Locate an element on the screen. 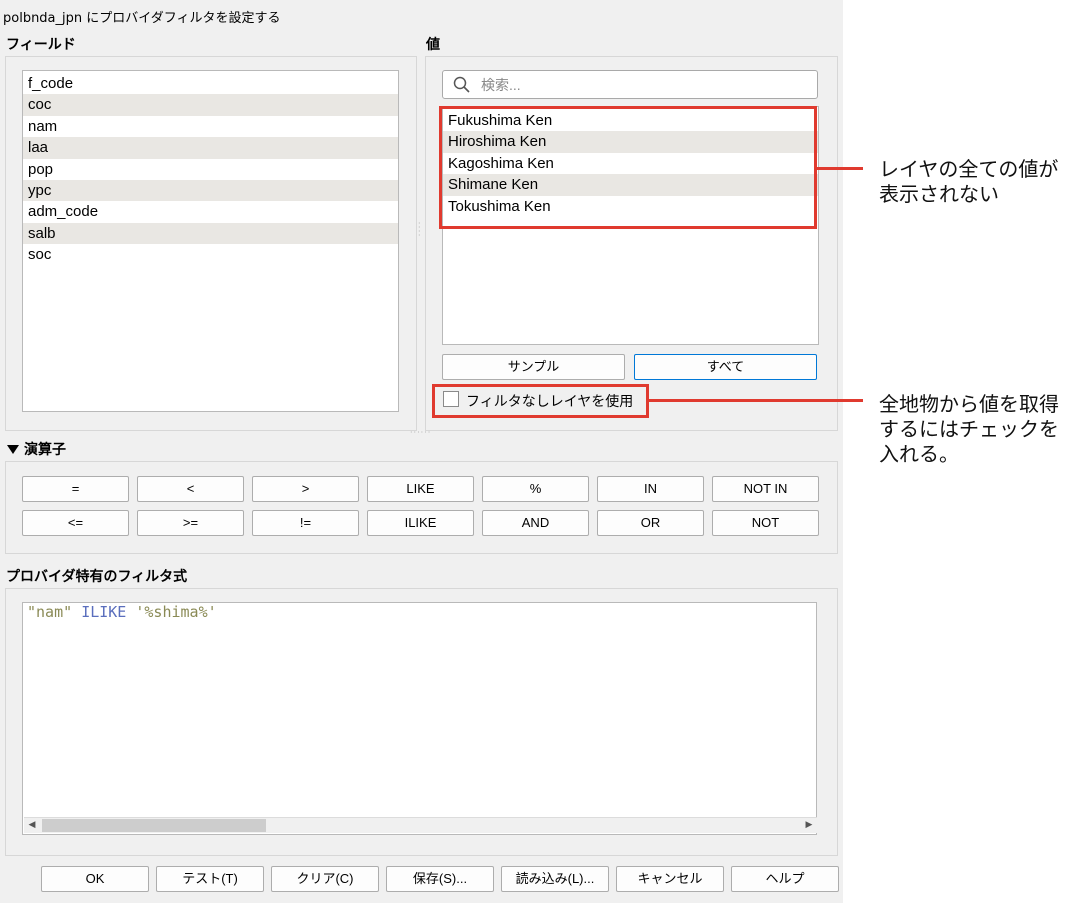 The width and height of the screenshot is (1080, 903). checkbox-callout-line is located at coordinates (755, 400).